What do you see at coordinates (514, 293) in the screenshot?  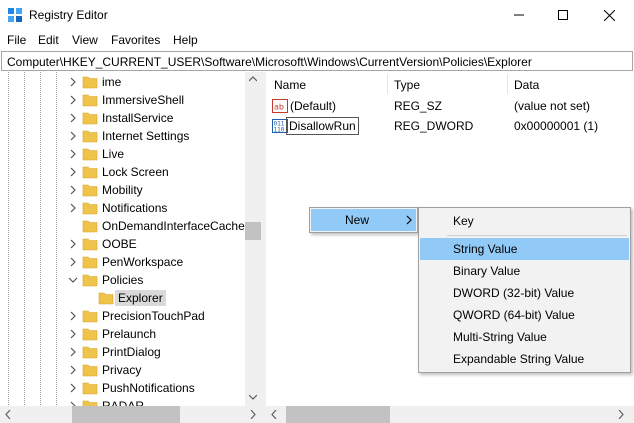 I see `menu-item-label: DWORD (32-bit) Value` at bounding box center [514, 293].